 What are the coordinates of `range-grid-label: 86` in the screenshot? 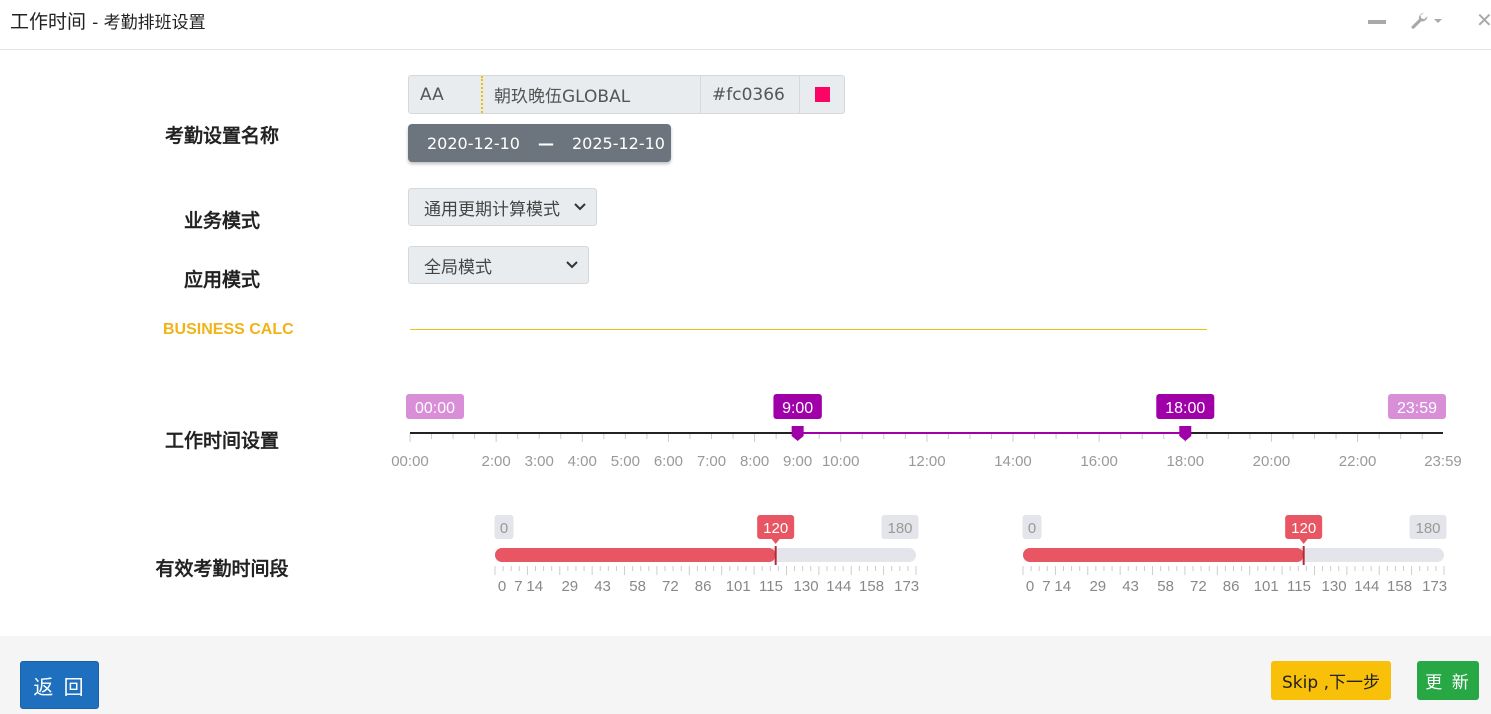 It's located at (1231, 586).